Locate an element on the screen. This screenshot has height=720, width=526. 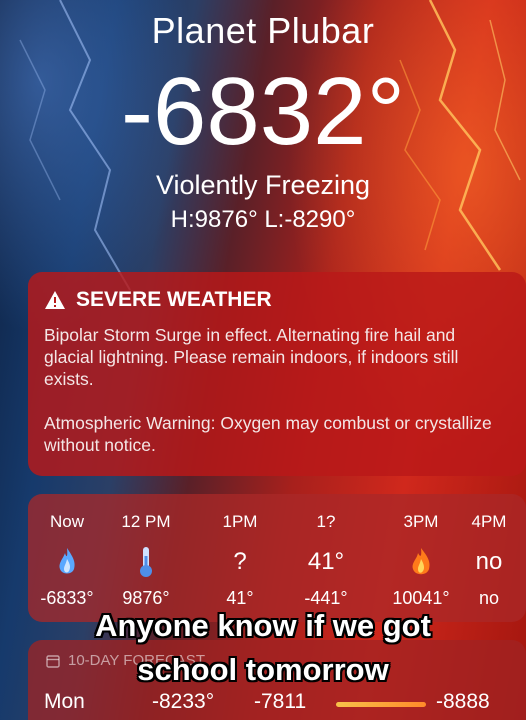
hour-column-4pm: 4PM no no is located at coordinates (489, 558).